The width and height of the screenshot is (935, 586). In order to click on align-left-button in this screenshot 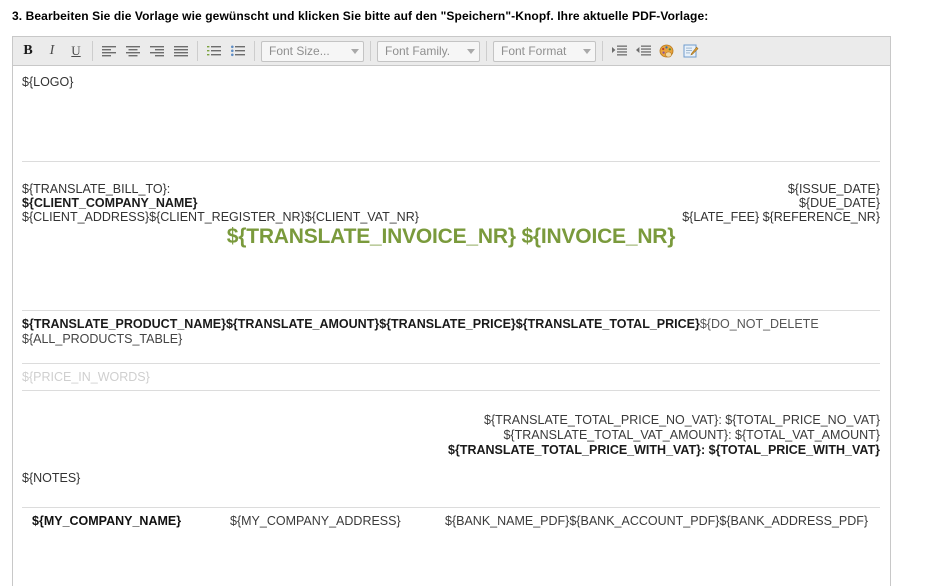, I will do `click(109, 51)`.